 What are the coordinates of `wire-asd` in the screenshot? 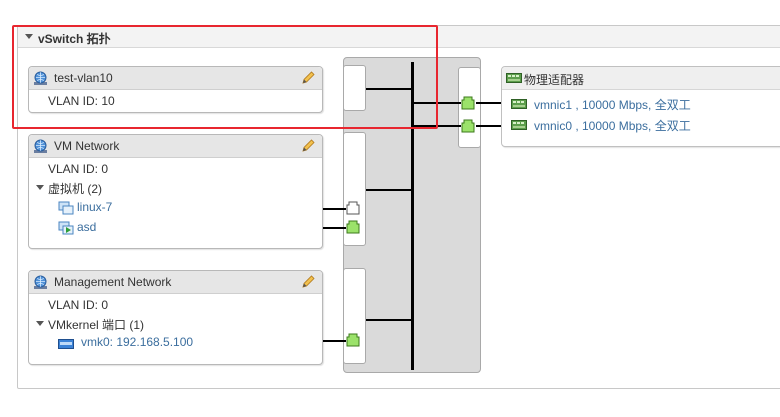 It's located at (334, 228).